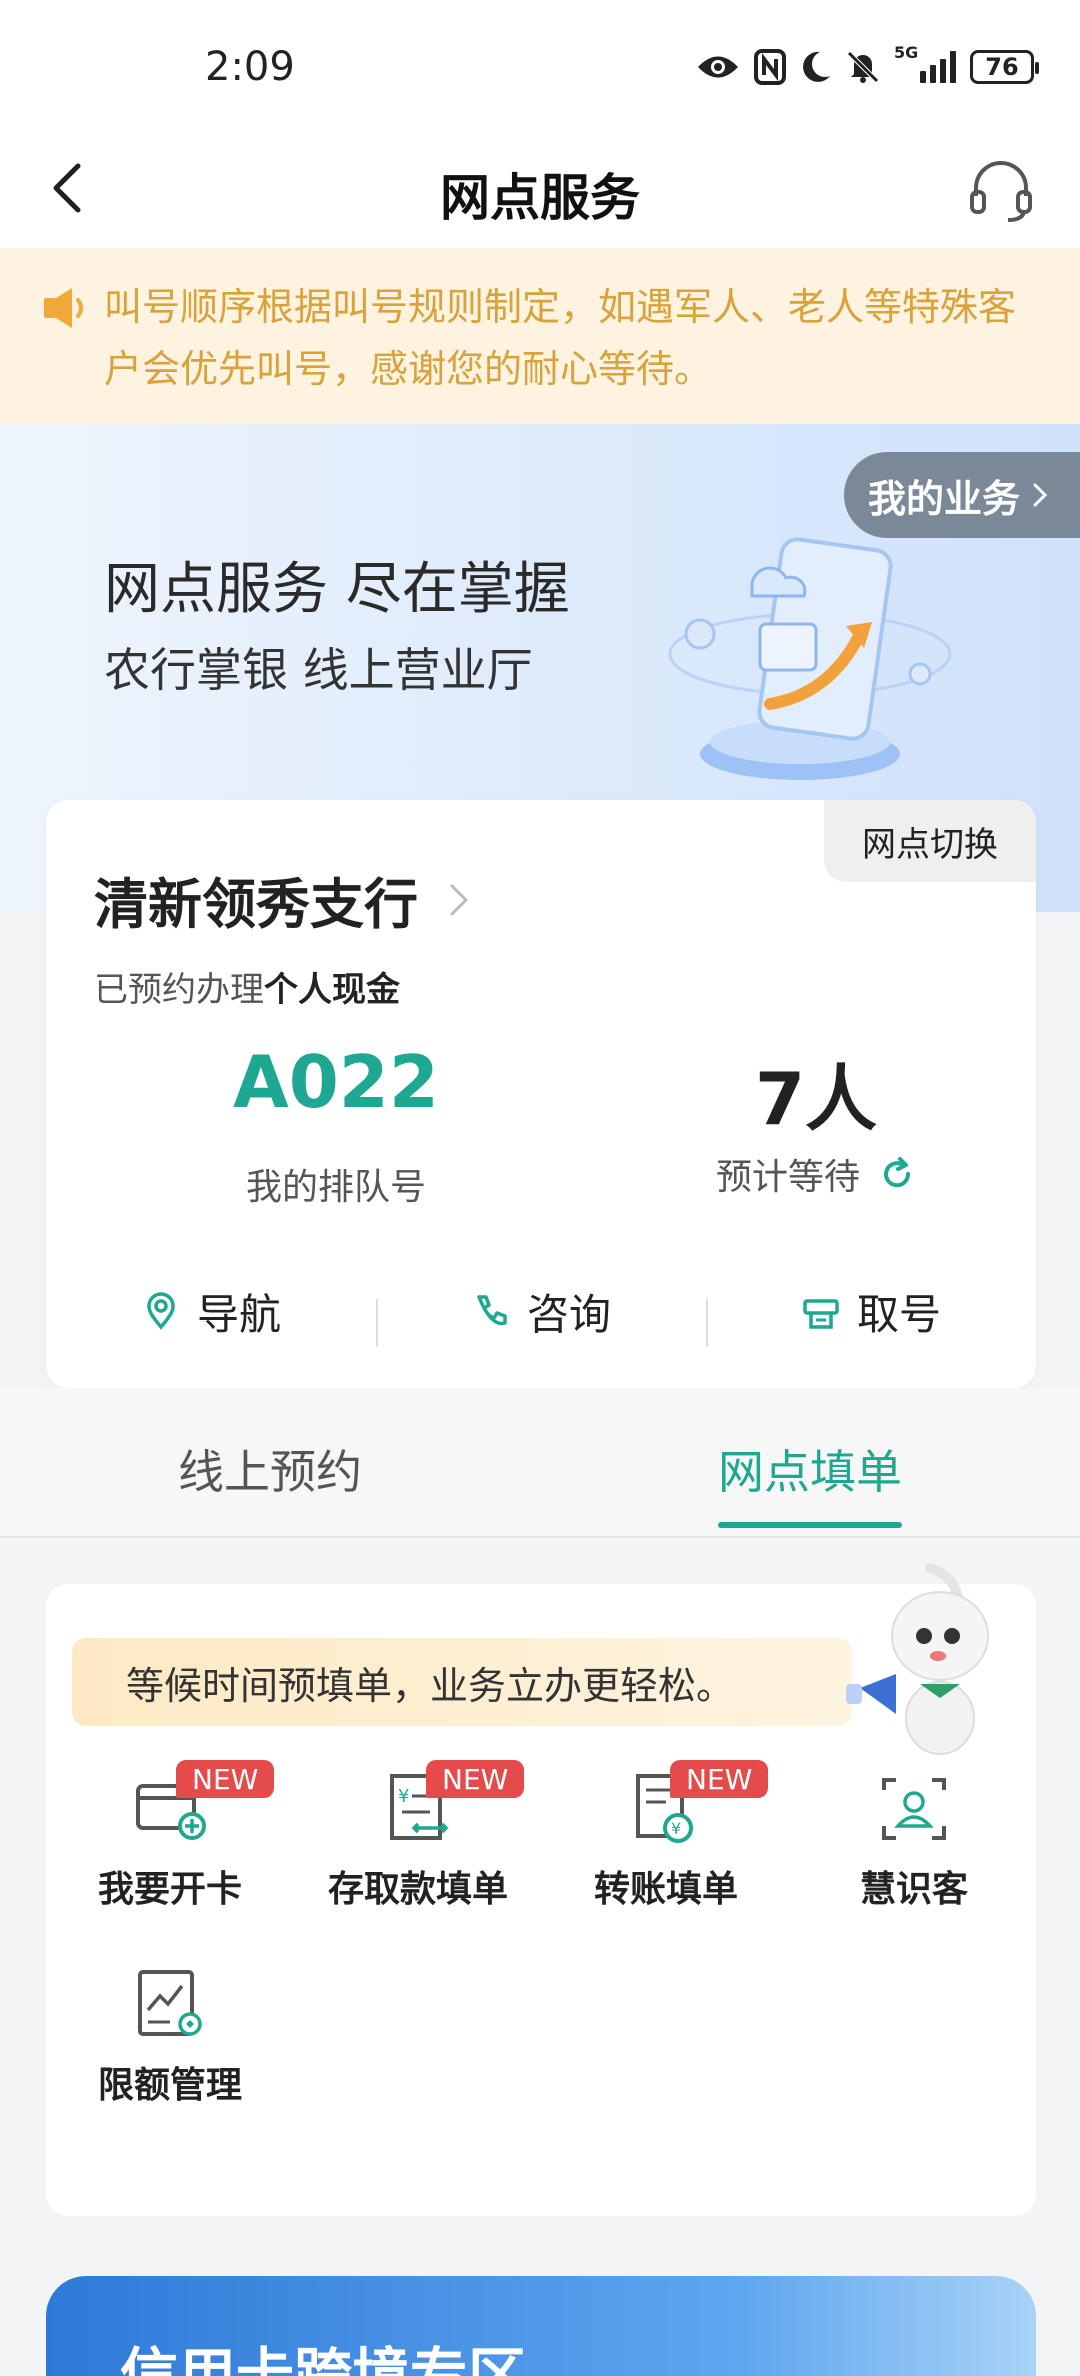  I want to click on transfer-form-button: ¥ 转账填单 NEW, so click(666, 1836).